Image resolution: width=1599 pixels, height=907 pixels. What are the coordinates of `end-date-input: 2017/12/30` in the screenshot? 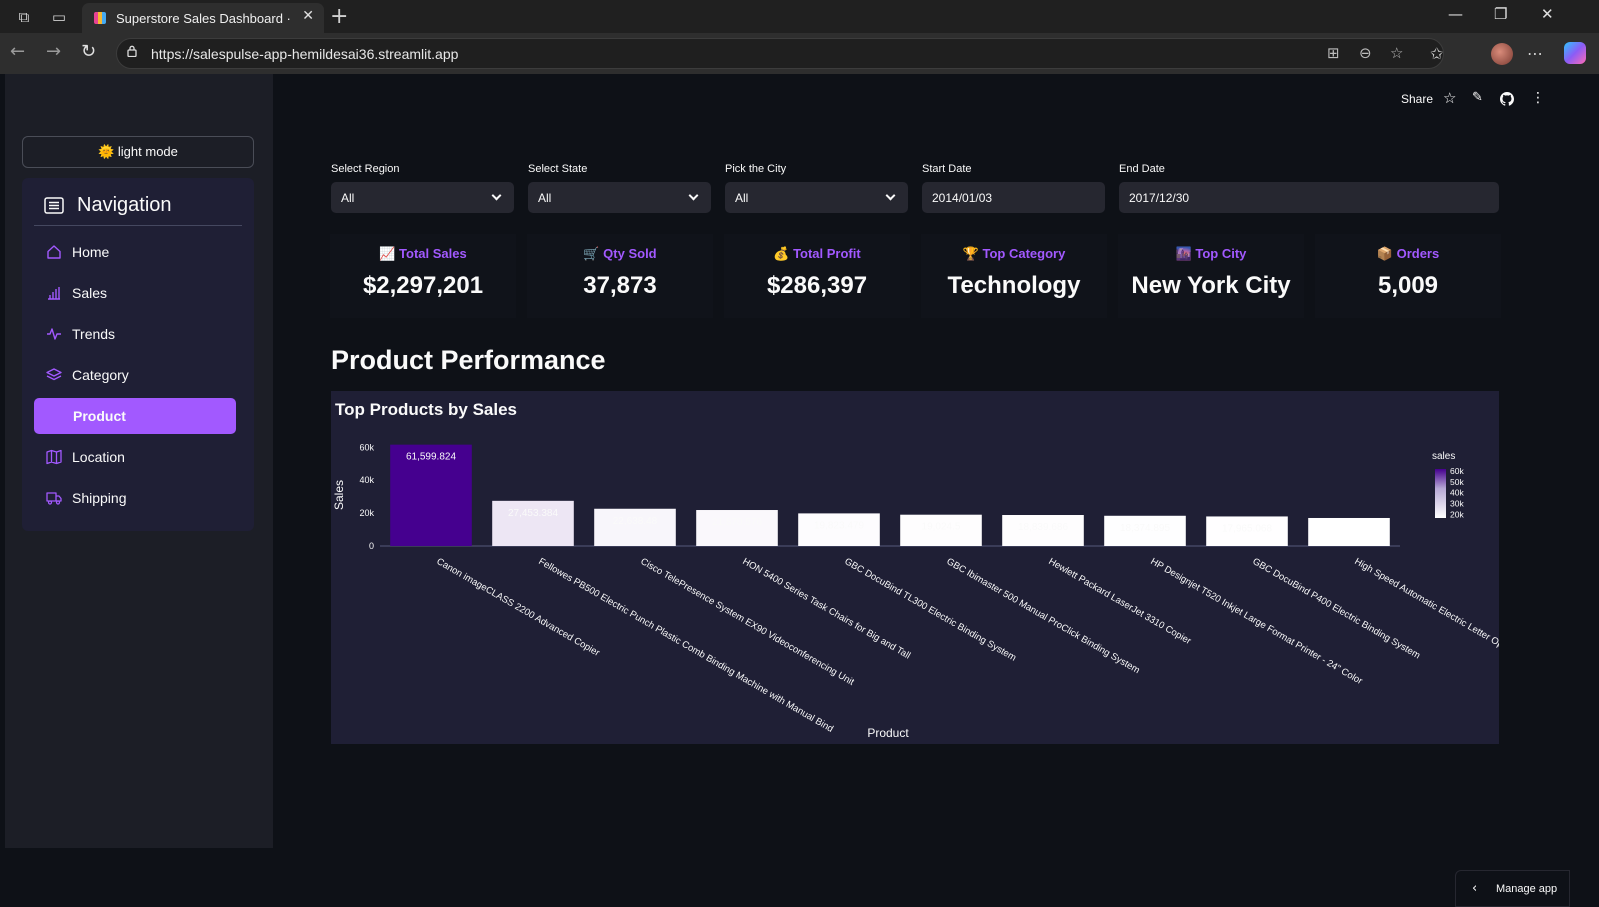 It's located at (1309, 197).